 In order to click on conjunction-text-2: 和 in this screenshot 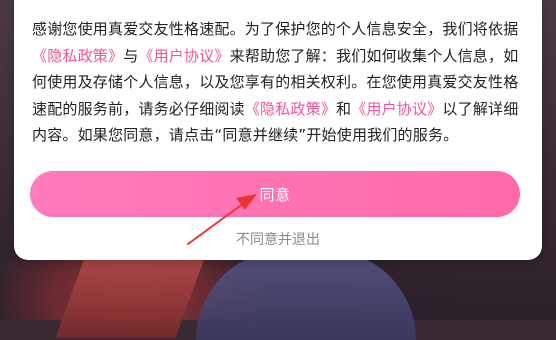, I will do `click(344, 108)`.